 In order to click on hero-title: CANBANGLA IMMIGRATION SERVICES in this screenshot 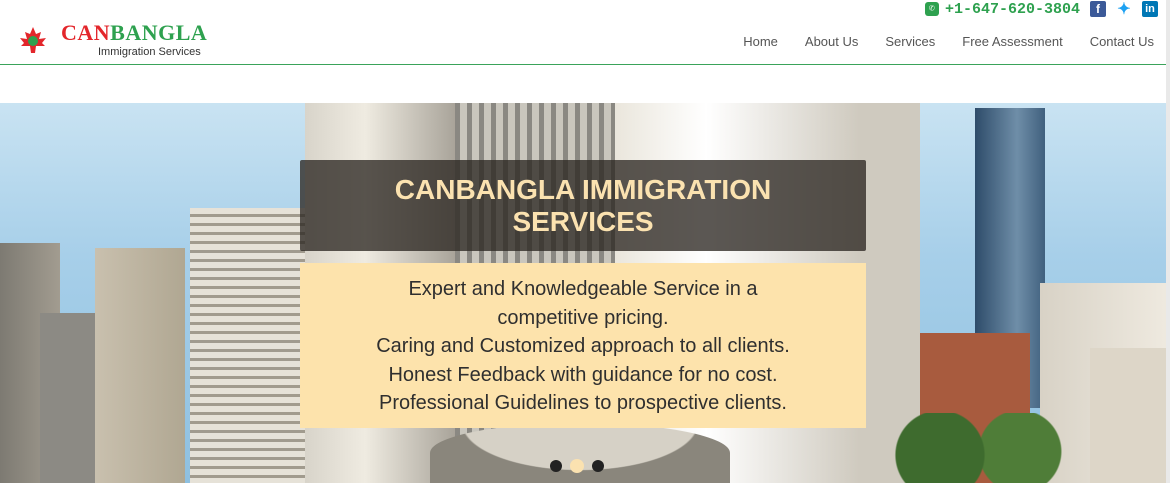, I will do `click(583, 206)`.